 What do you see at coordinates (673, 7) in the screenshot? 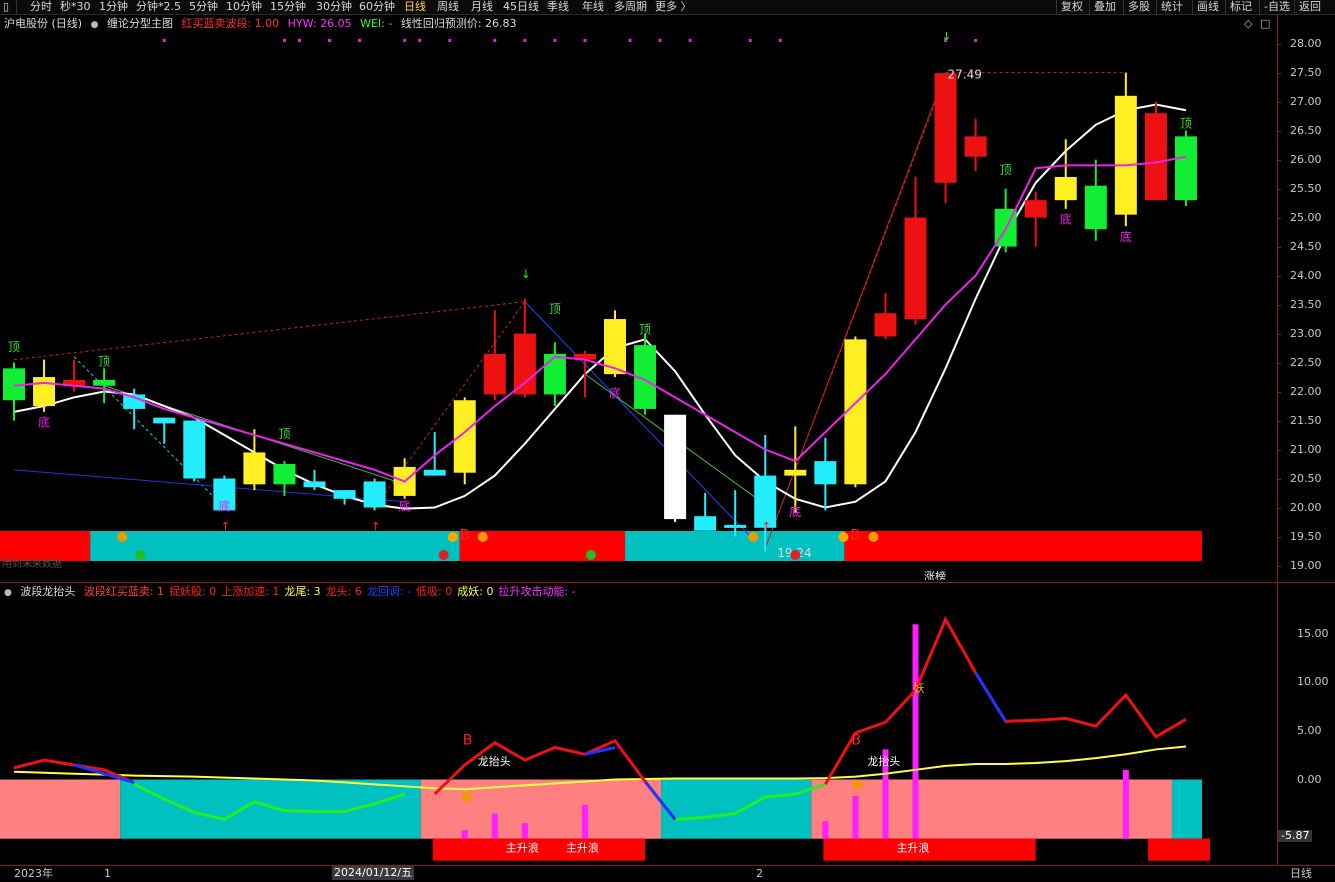
I see `period-tab-16: 更多 〉` at bounding box center [673, 7].